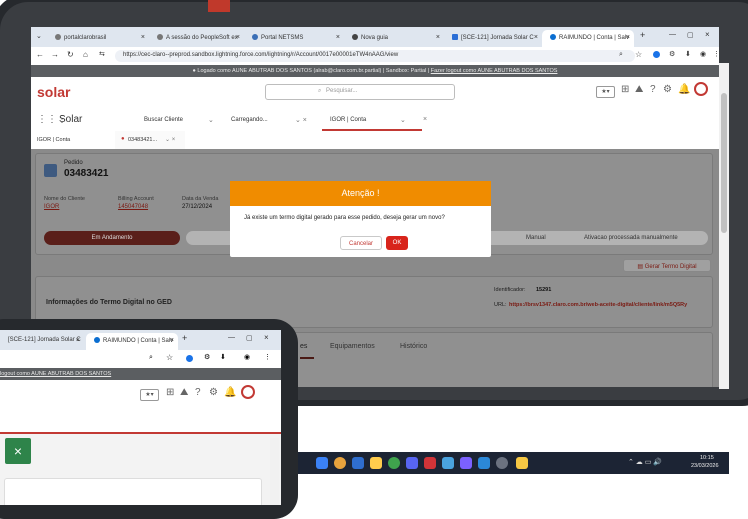 This screenshot has height=519, width=748. I want to click on gerar-termo-digital-button: ▤ Gerar Termo Digital, so click(667, 265).